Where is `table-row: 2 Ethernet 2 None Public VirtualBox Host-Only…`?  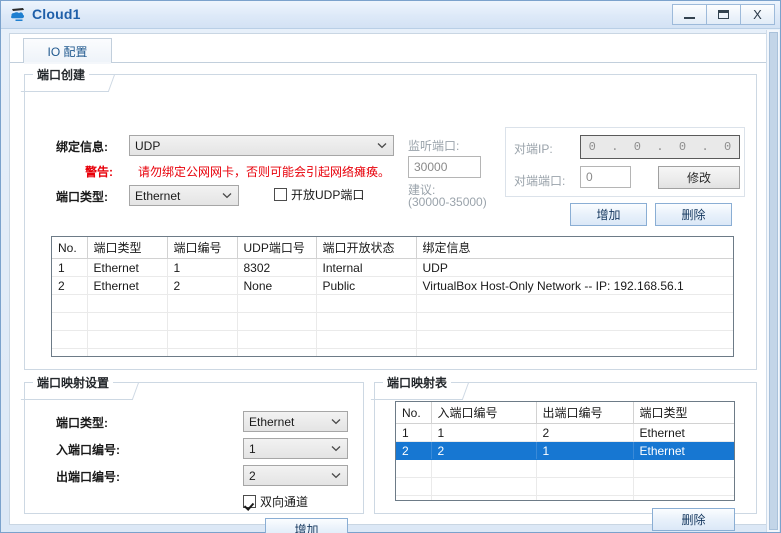 table-row: 2 Ethernet 2 None Public VirtualBox Host-Only… is located at coordinates (392, 285).